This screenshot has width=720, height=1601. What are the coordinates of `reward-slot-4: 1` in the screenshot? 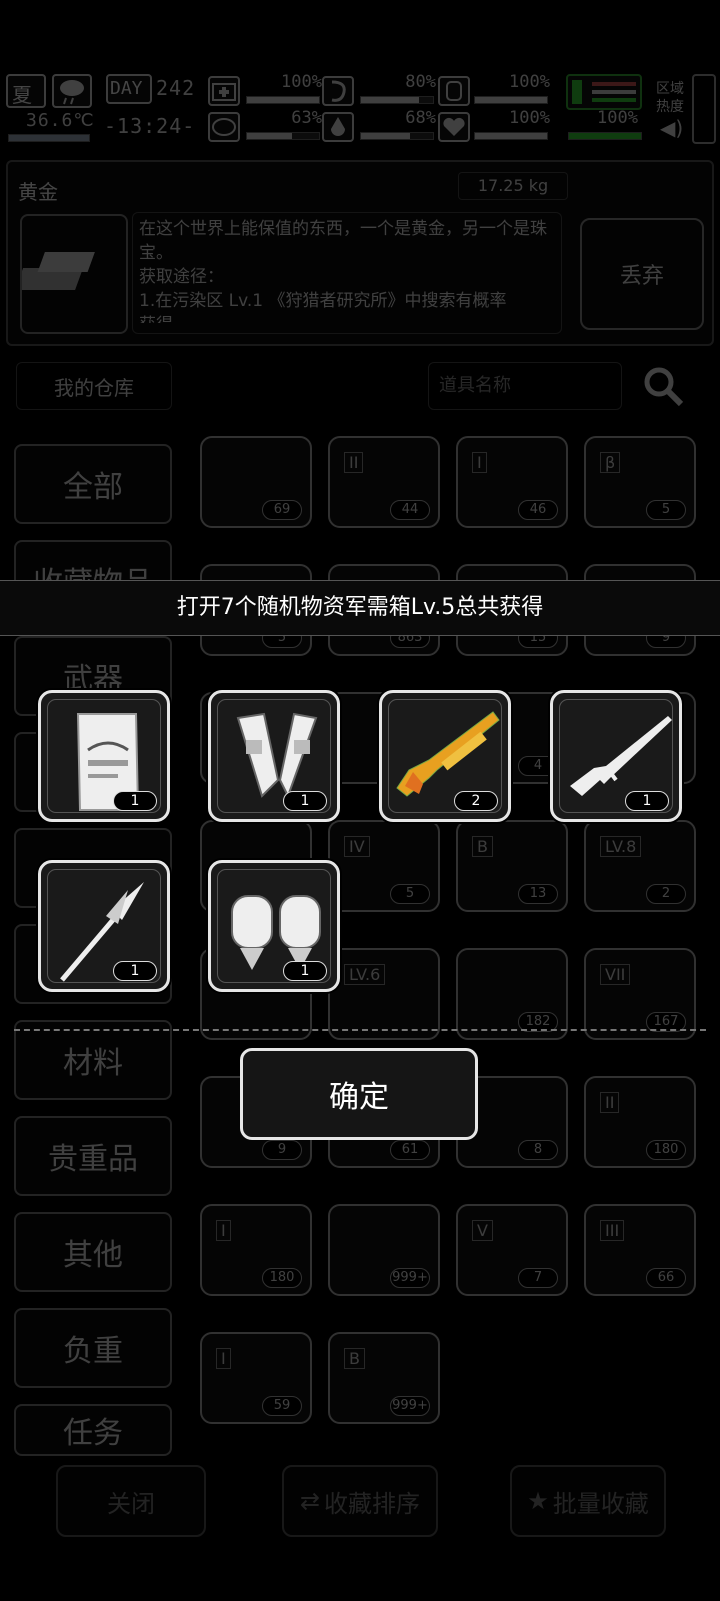 It's located at (616, 756).